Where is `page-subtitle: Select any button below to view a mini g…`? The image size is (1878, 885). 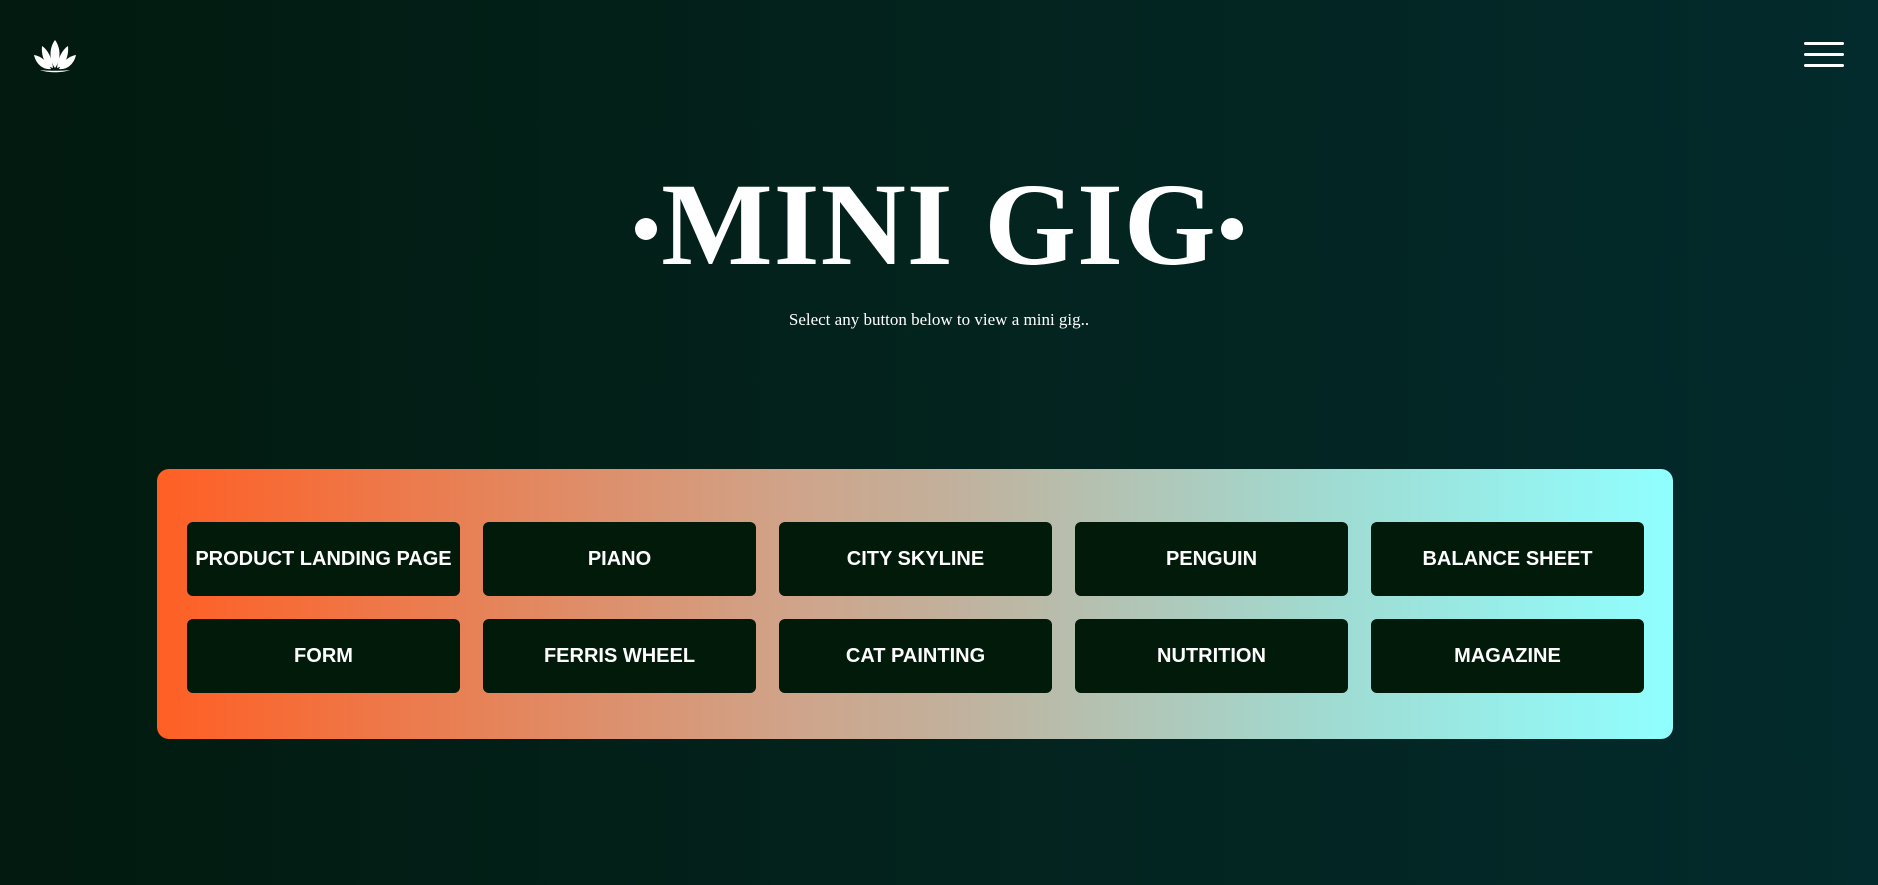 page-subtitle: Select any button below to view a mini g… is located at coordinates (939, 319).